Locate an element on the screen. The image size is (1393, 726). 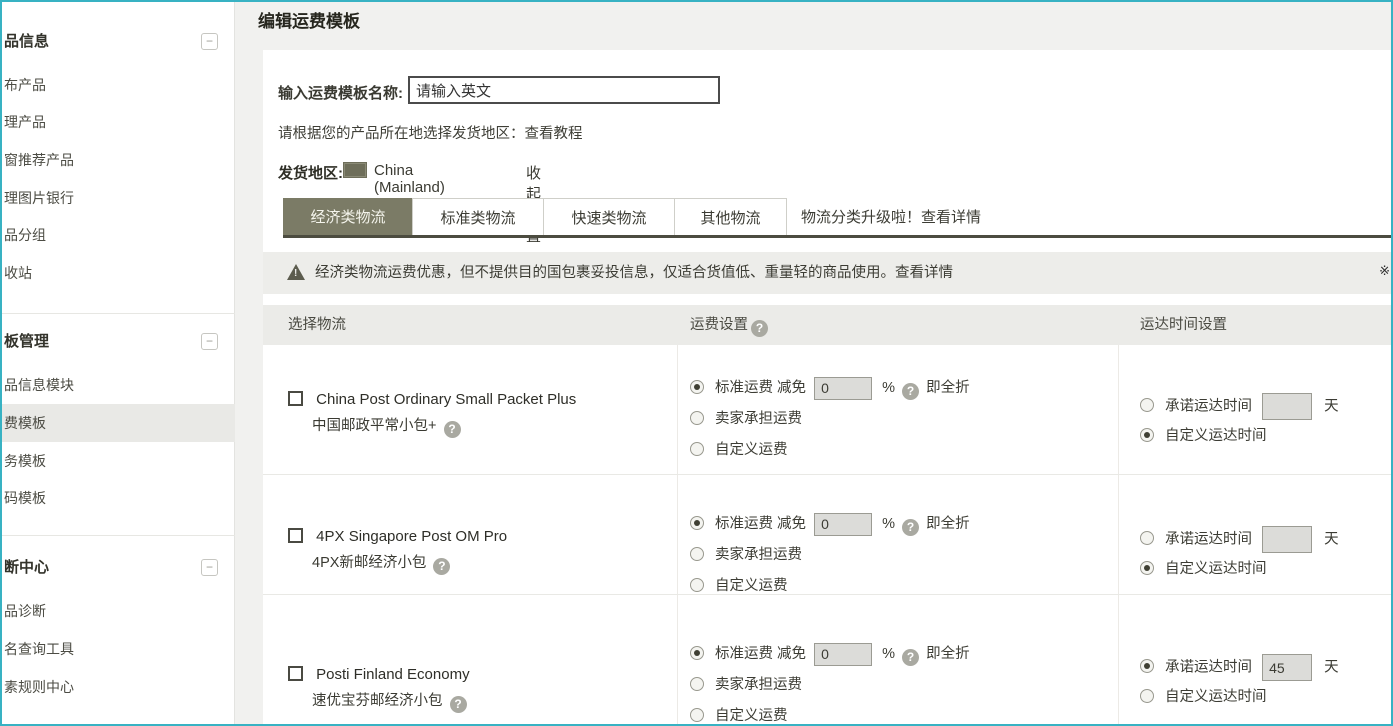
tab-other-logistics: 其他物流 is located at coordinates (730, 218).